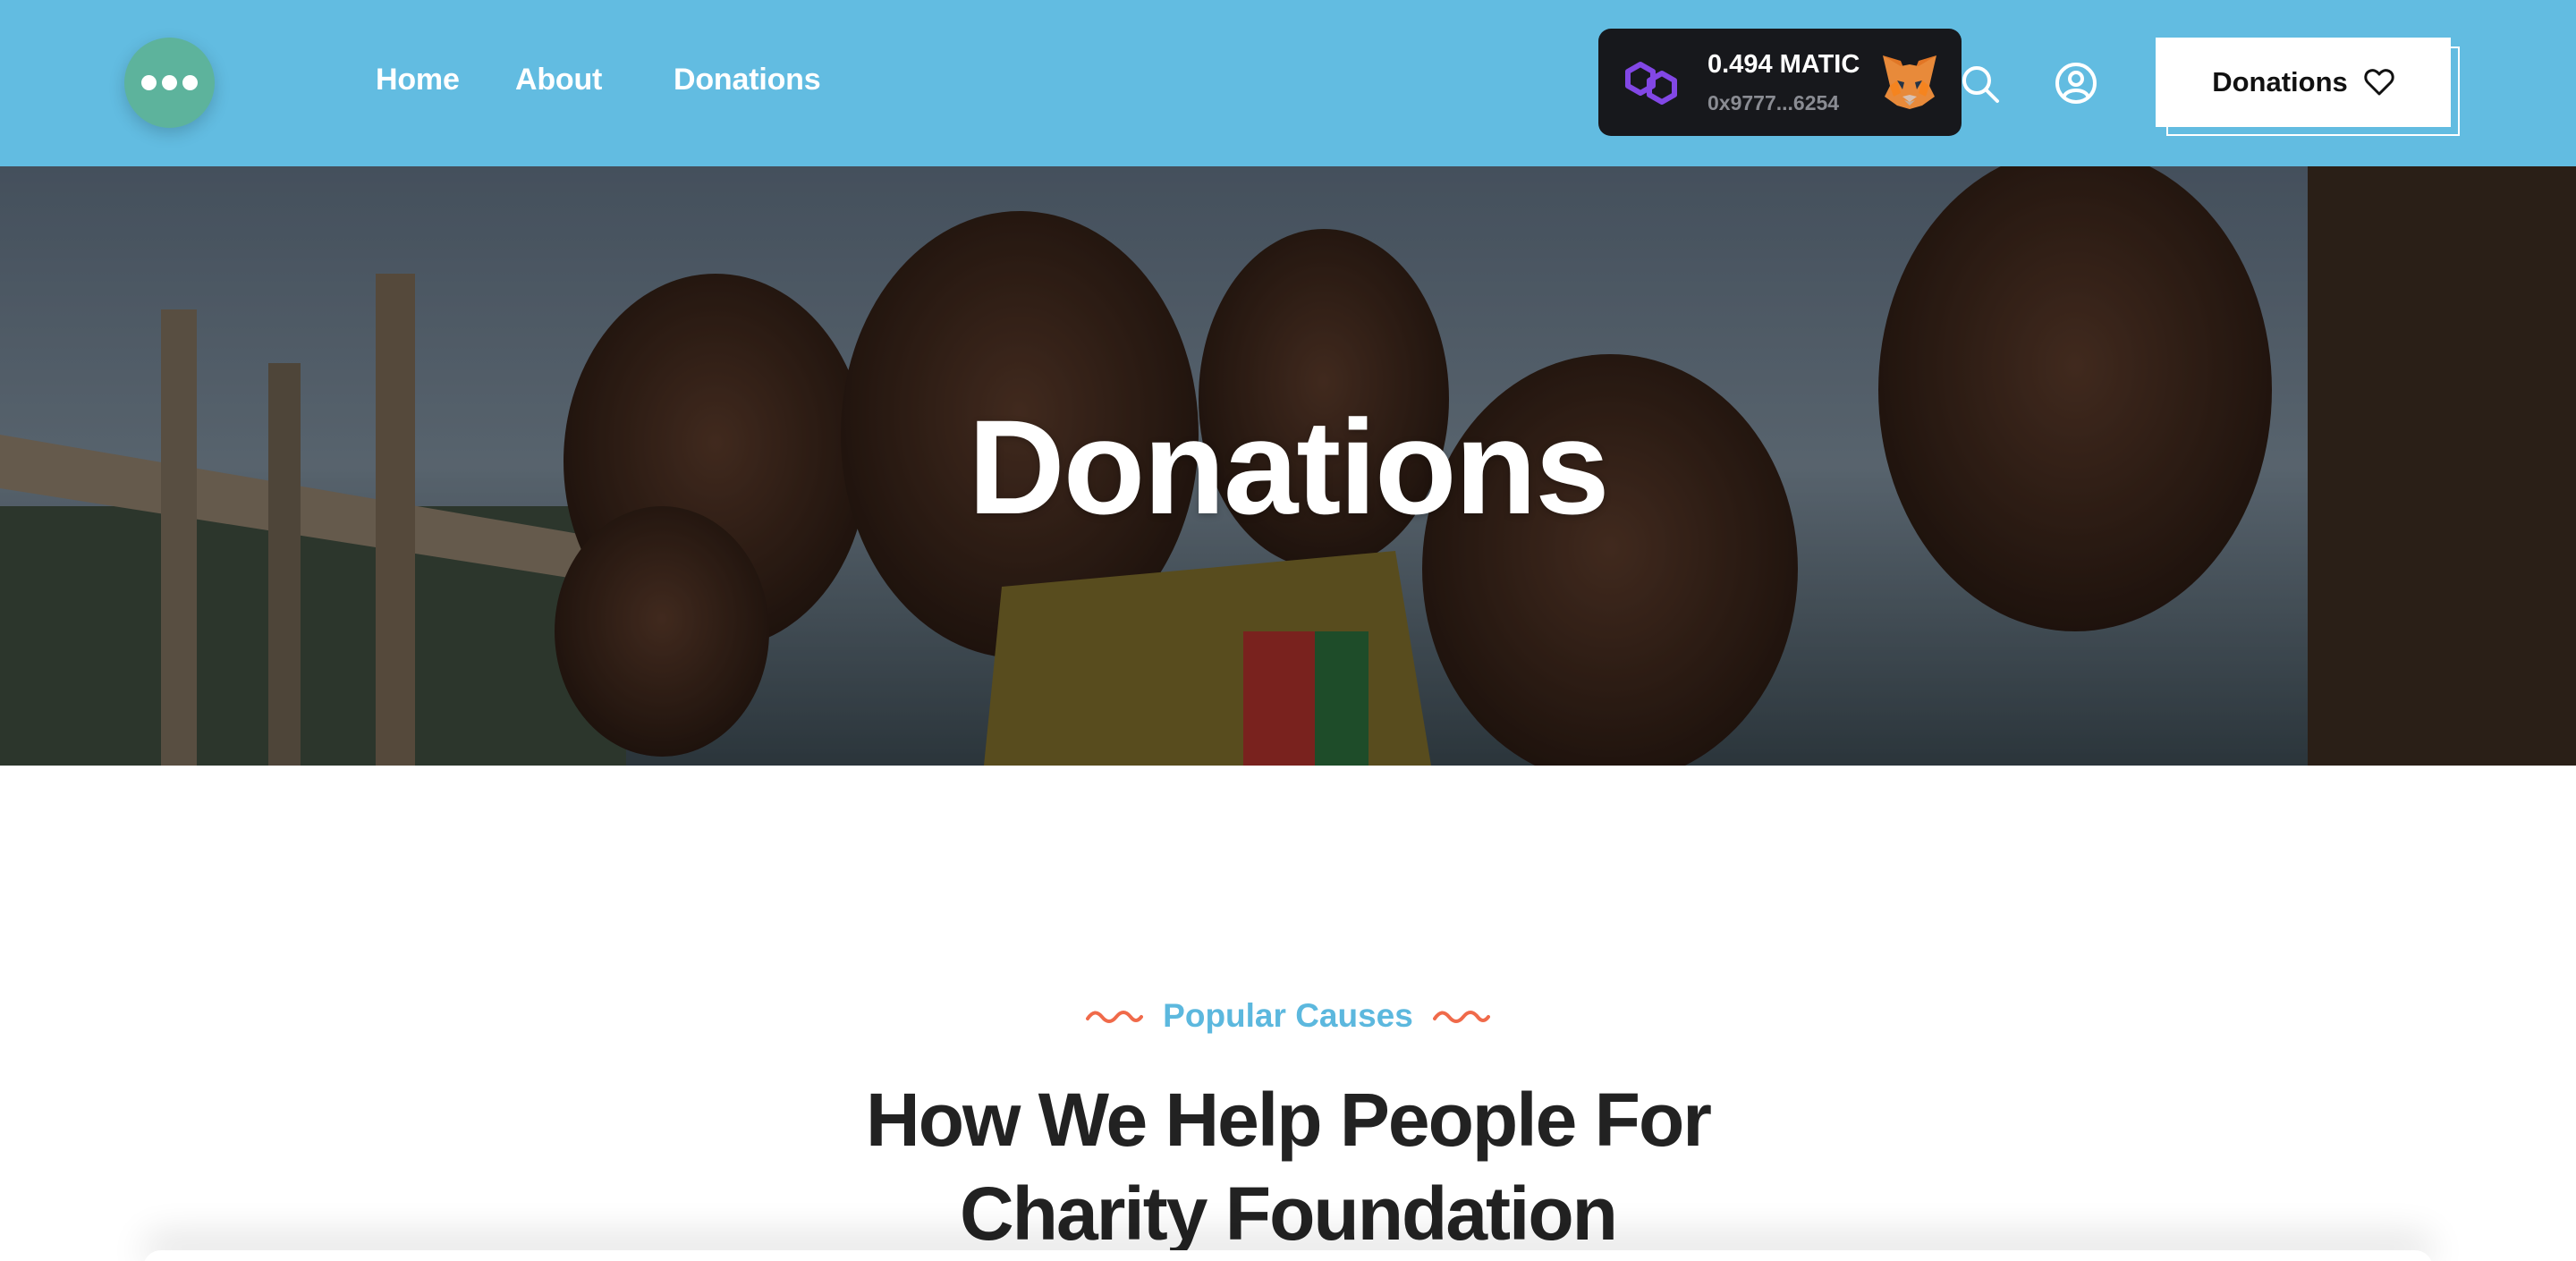 This screenshot has height=1261, width=2576. I want to click on donations-button: Donations, so click(2303, 82).